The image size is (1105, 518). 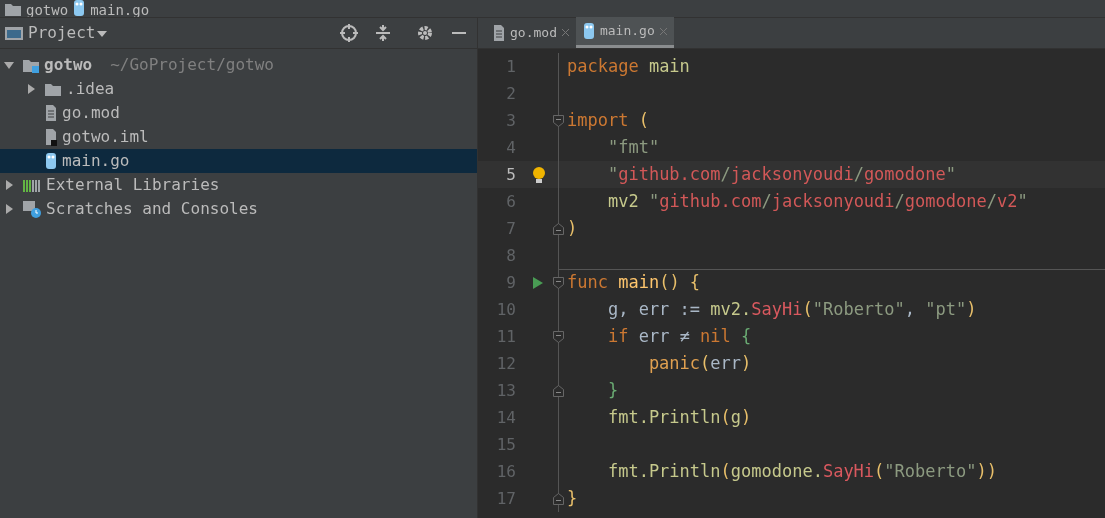 What do you see at coordinates (539, 174) in the screenshot?
I see `lightbulb-icon` at bounding box center [539, 174].